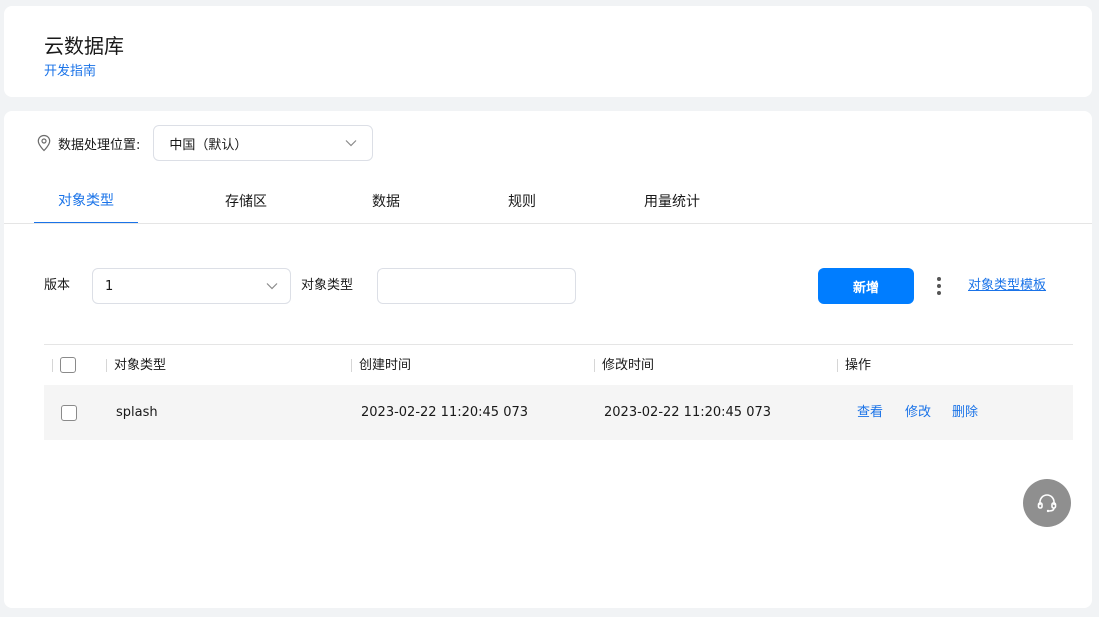  Describe the element at coordinates (69, 413) in the screenshot. I see `row-checkbox` at that location.